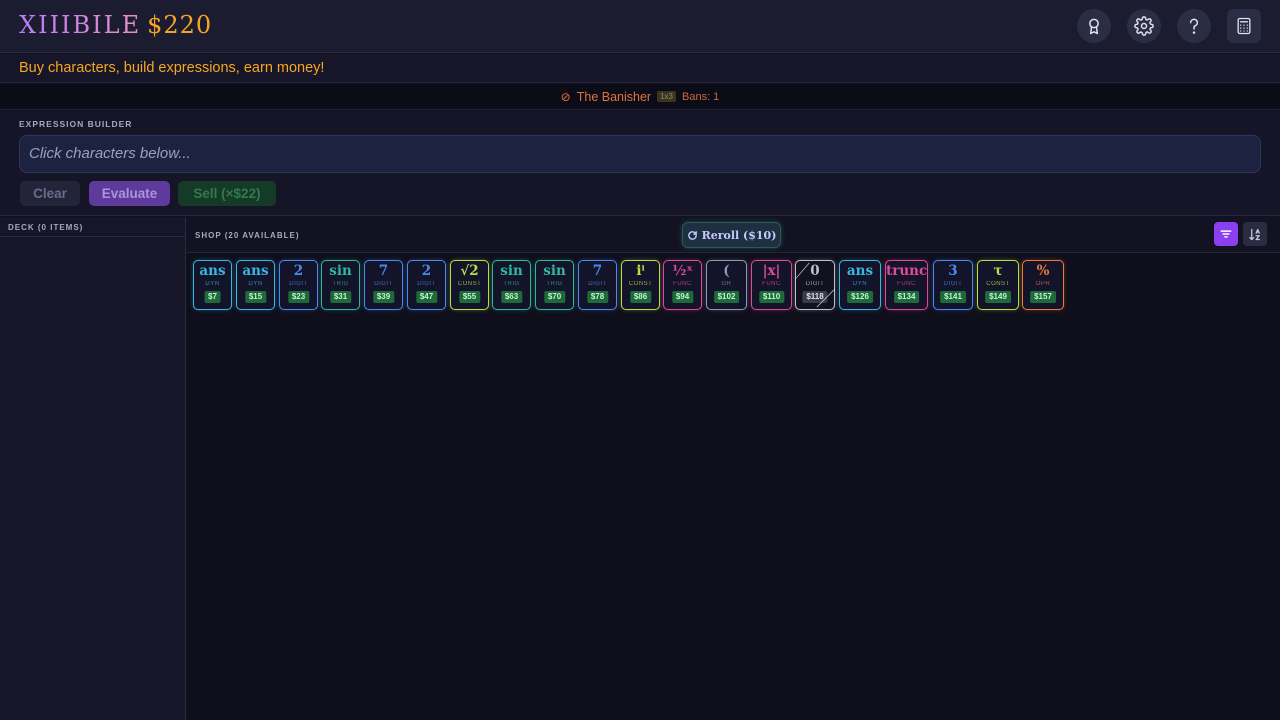 The width and height of the screenshot is (1280, 720). What do you see at coordinates (614, 96) in the screenshot?
I see `boss-name: The Banisher` at bounding box center [614, 96].